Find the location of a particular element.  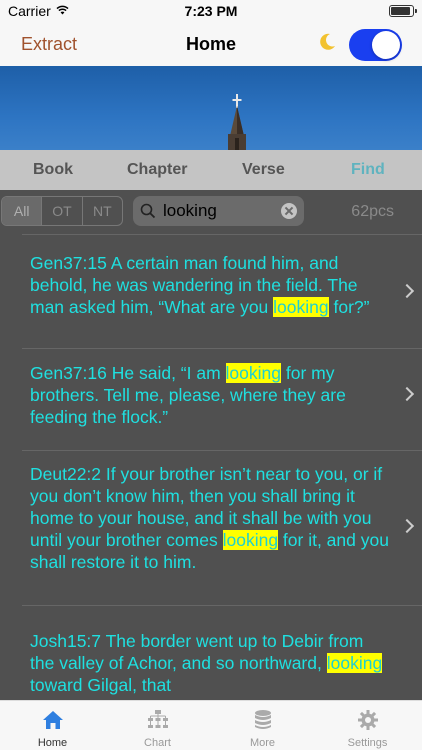

segment-nt: NT is located at coordinates (102, 211).